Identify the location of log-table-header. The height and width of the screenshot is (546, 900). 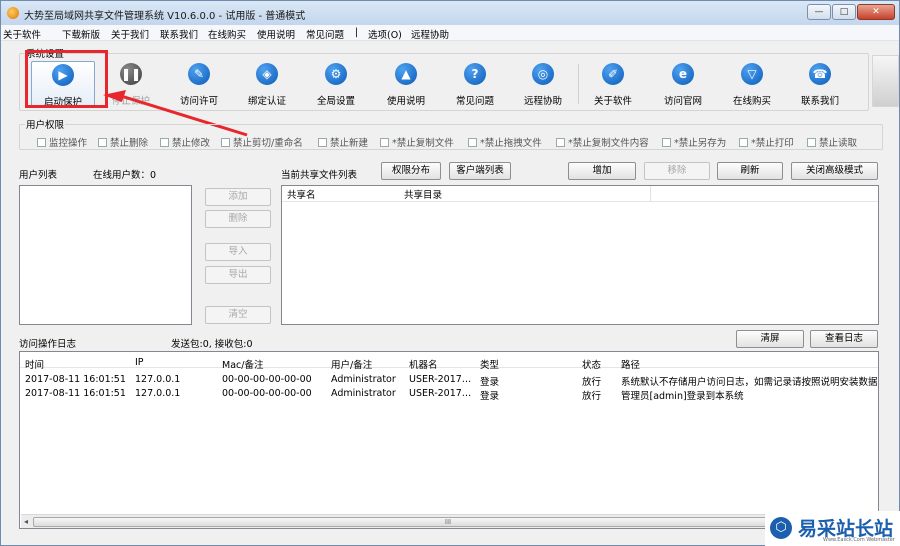
(449, 360).